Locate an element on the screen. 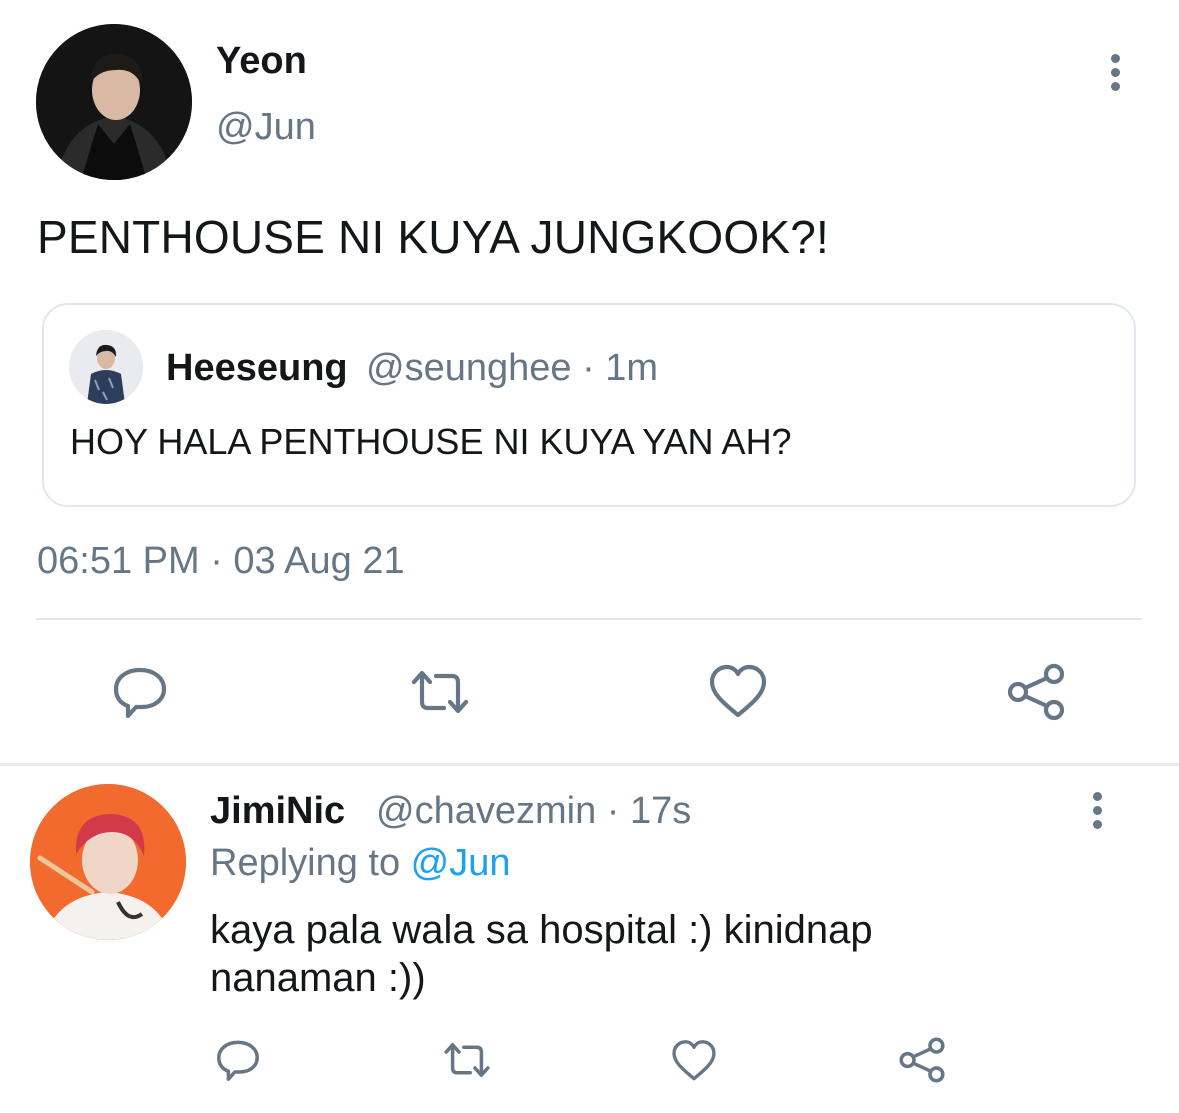 Image resolution: width=1179 pixels, height=1113 pixels. quoted-meta: @seunghee · 1m is located at coordinates (512, 368).